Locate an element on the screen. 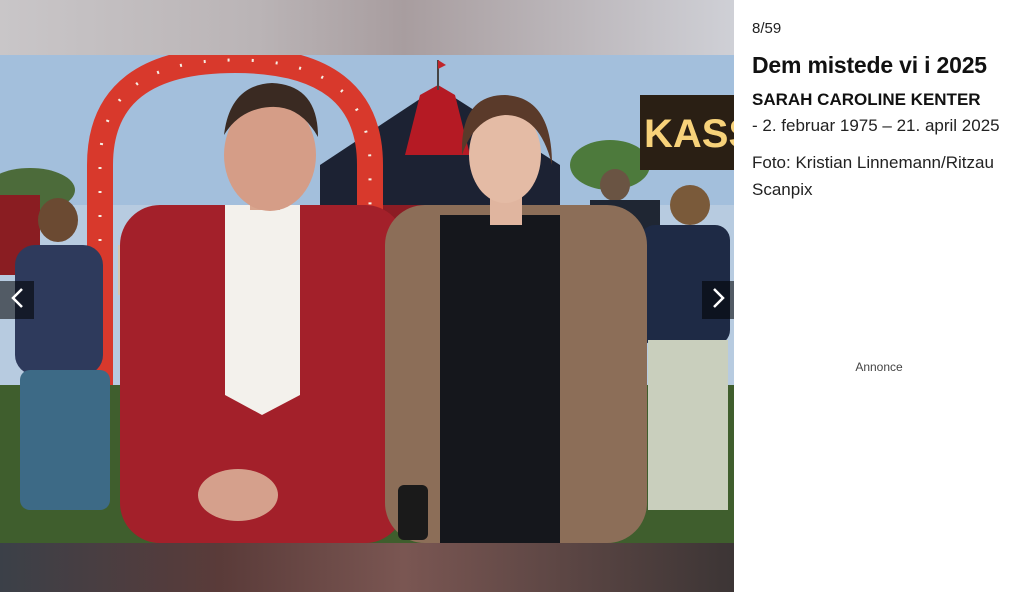 The image size is (1024, 592). previous-slide-button is located at coordinates (17, 300).